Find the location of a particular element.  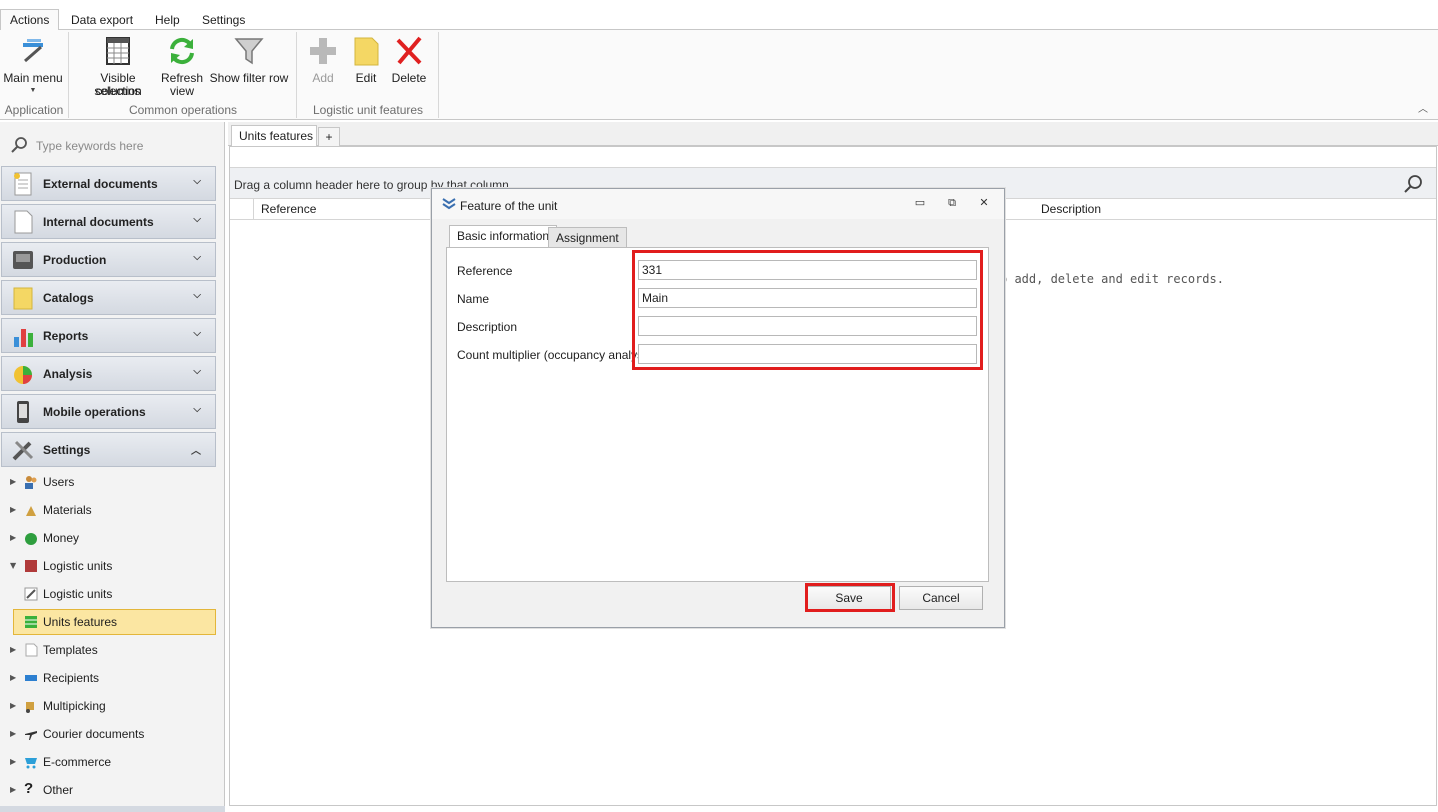

show-filter-row-button: Show filter row is located at coordinates (249, 65).